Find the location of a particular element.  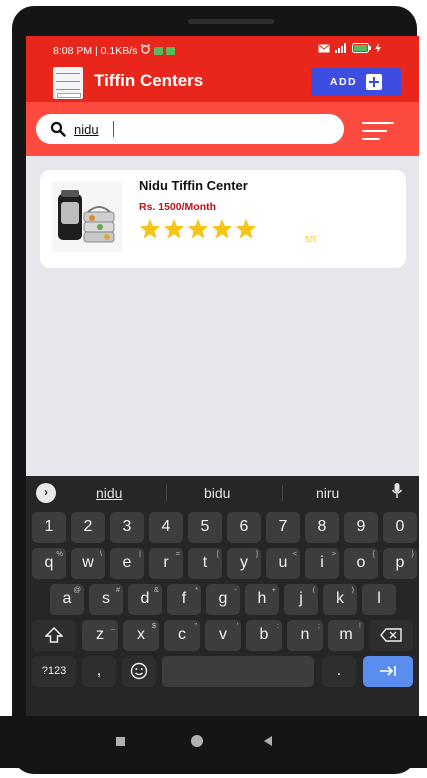

logo-base is located at coordinates (69, 95).